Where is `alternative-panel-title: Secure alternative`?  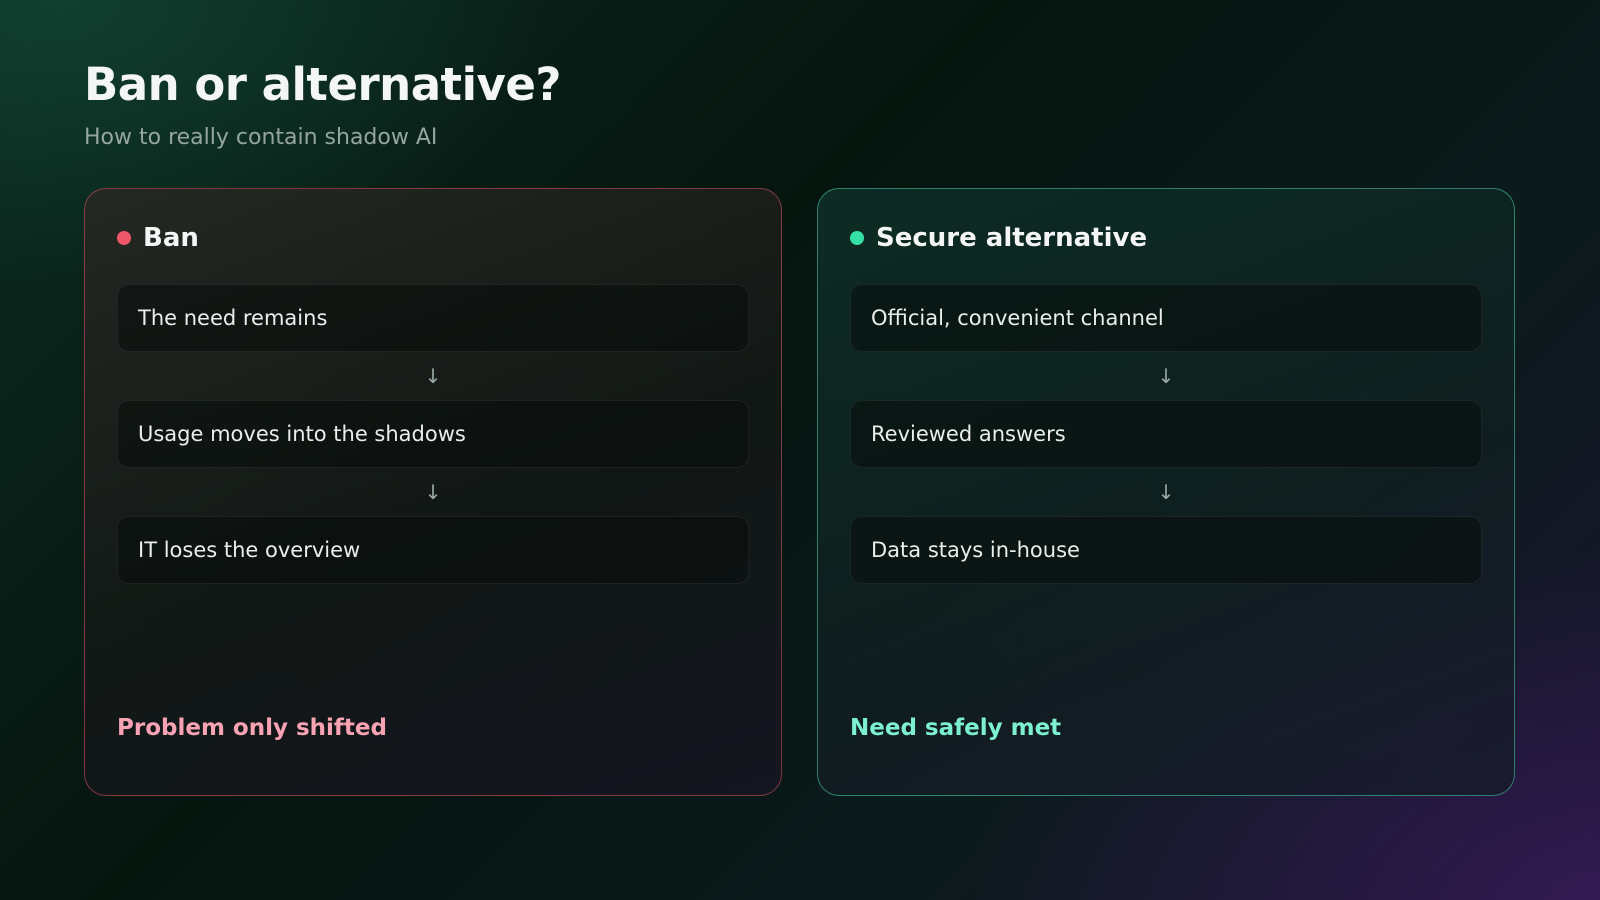 alternative-panel-title: Secure alternative is located at coordinates (1012, 238).